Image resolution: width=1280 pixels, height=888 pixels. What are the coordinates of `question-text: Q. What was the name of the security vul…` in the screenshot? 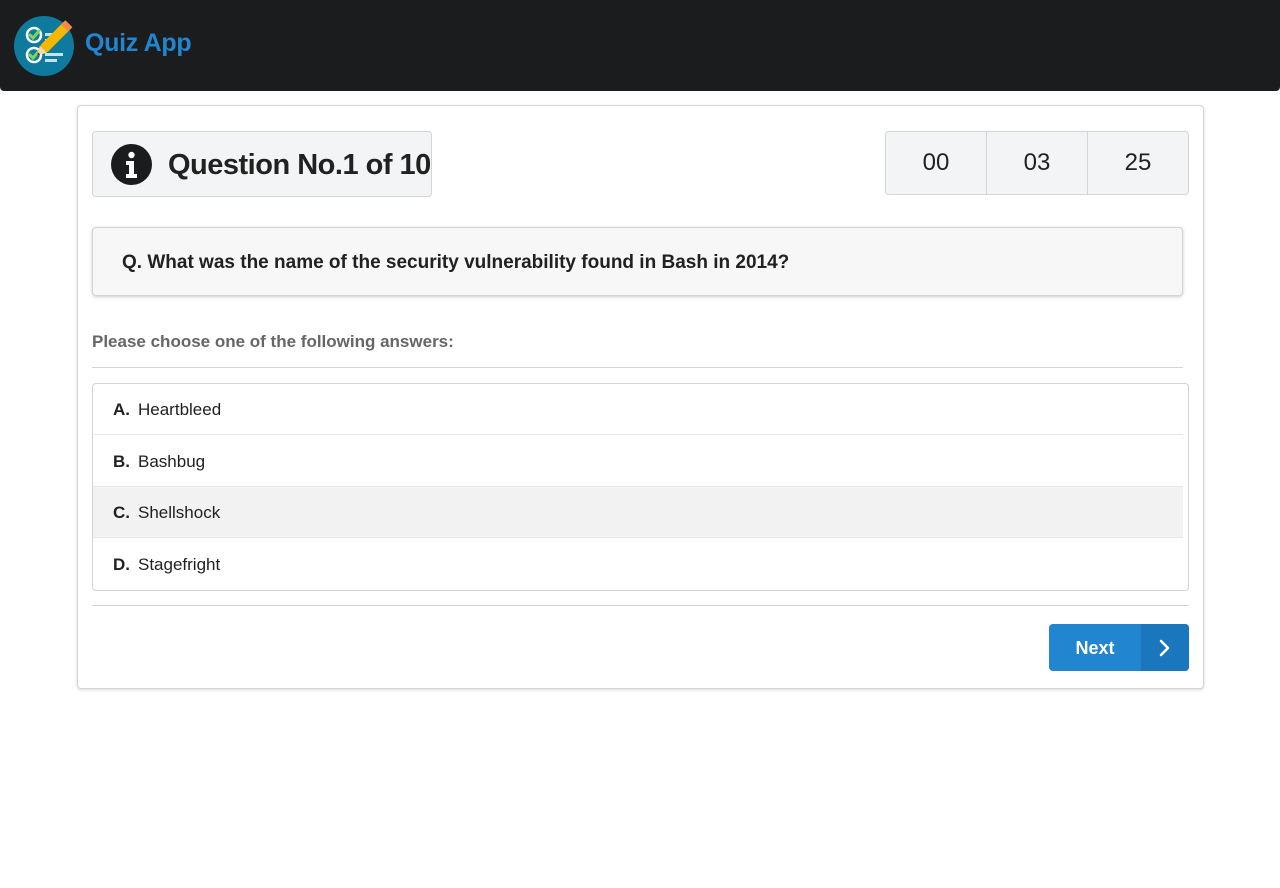 It's located at (456, 262).